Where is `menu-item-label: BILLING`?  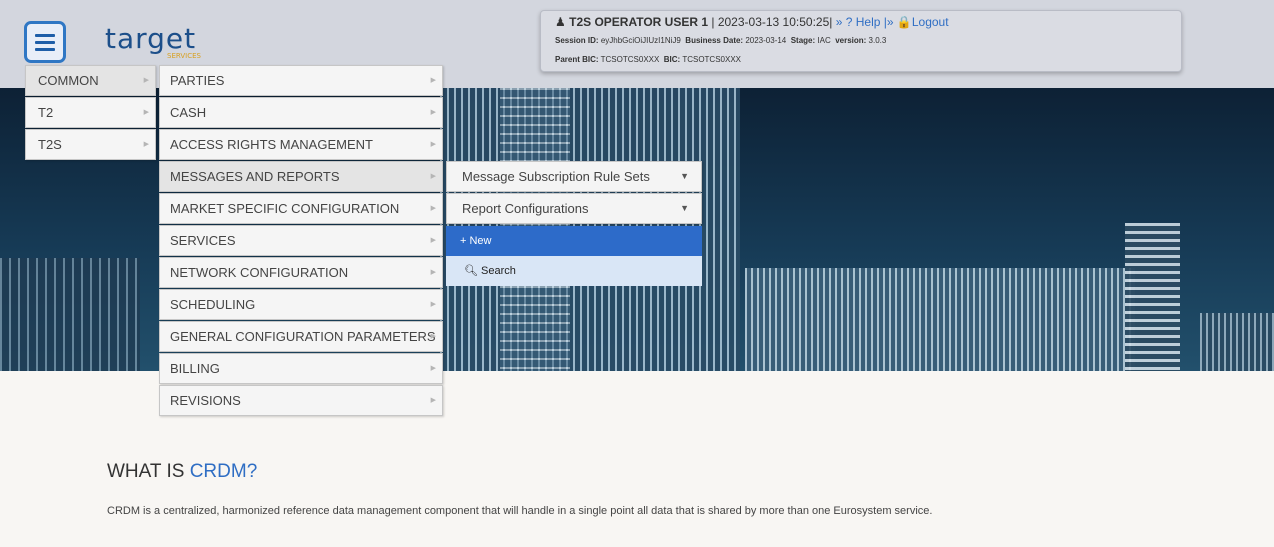 menu-item-label: BILLING is located at coordinates (195, 368).